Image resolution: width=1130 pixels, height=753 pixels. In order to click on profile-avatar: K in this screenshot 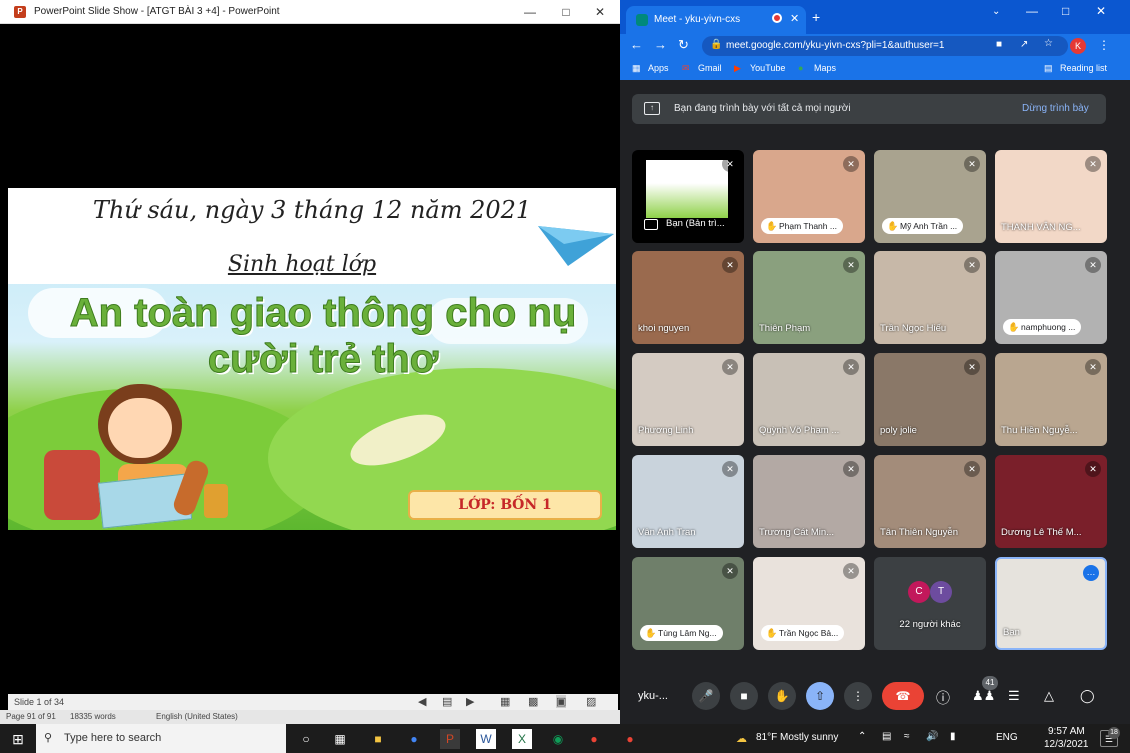, I will do `click(1078, 46)`.